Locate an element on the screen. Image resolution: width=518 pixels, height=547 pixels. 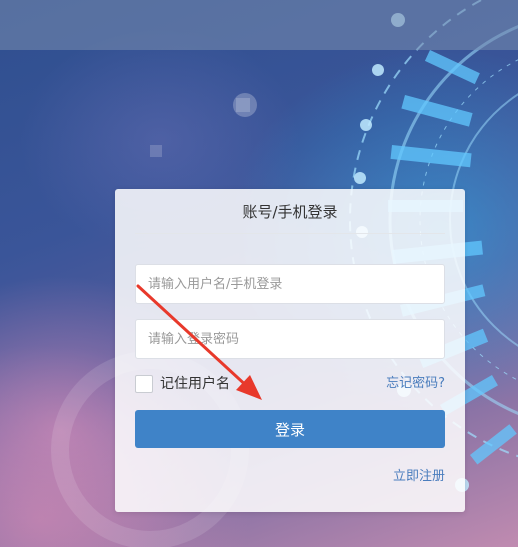
remember-username-checkbox is located at coordinates (144, 384).